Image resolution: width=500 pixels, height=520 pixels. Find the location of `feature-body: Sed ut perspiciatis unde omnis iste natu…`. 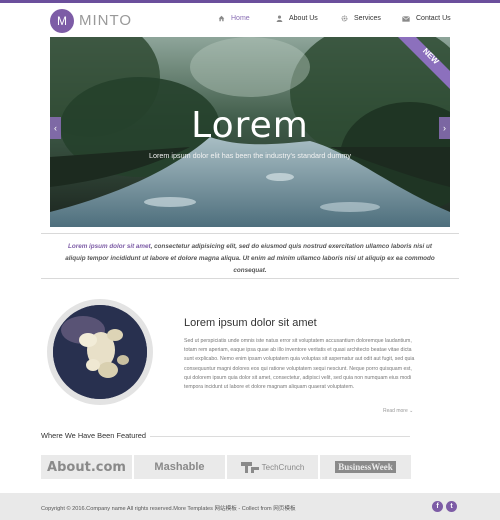

feature-body: Sed ut perspiciatis unde omnis iste natu… is located at coordinates (299, 364).